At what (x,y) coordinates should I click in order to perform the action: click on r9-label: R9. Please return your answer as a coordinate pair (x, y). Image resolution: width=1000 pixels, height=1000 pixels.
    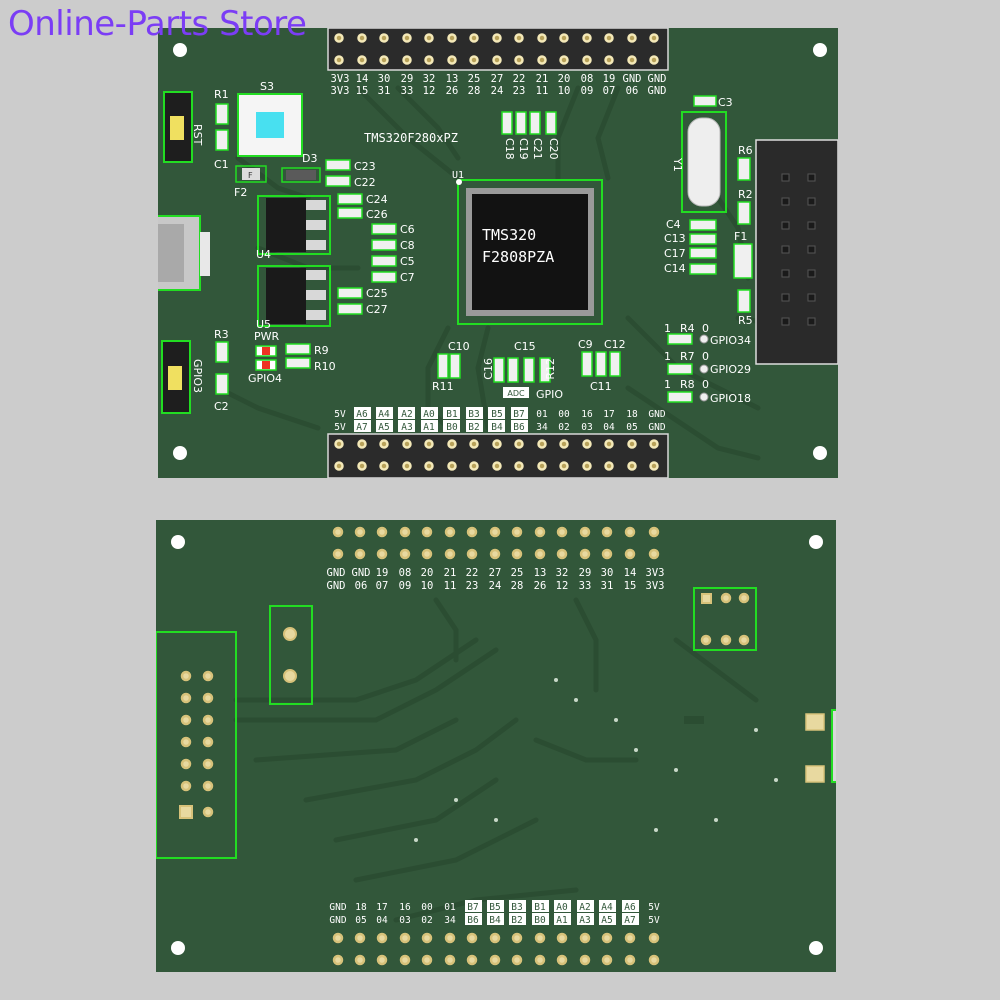
    Looking at the image, I should click on (321, 350).